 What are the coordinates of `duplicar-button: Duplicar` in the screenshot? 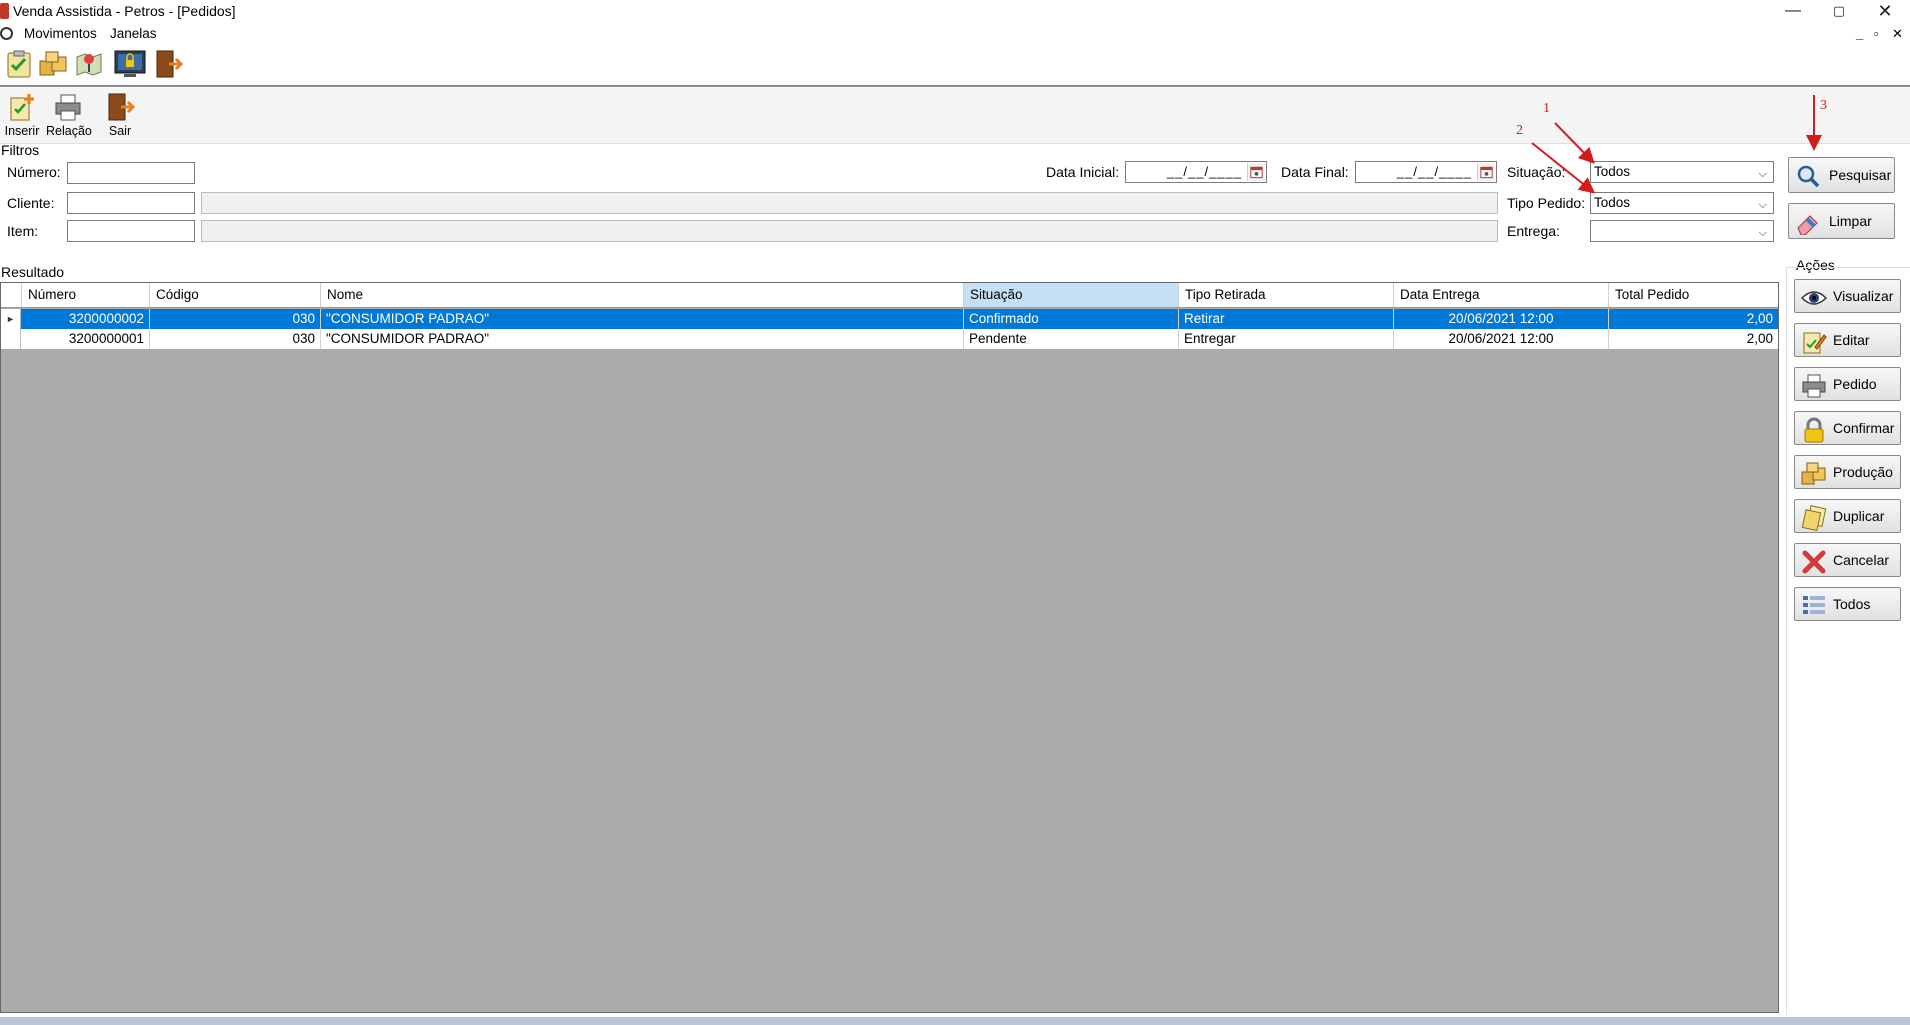 It's located at (1847, 516).